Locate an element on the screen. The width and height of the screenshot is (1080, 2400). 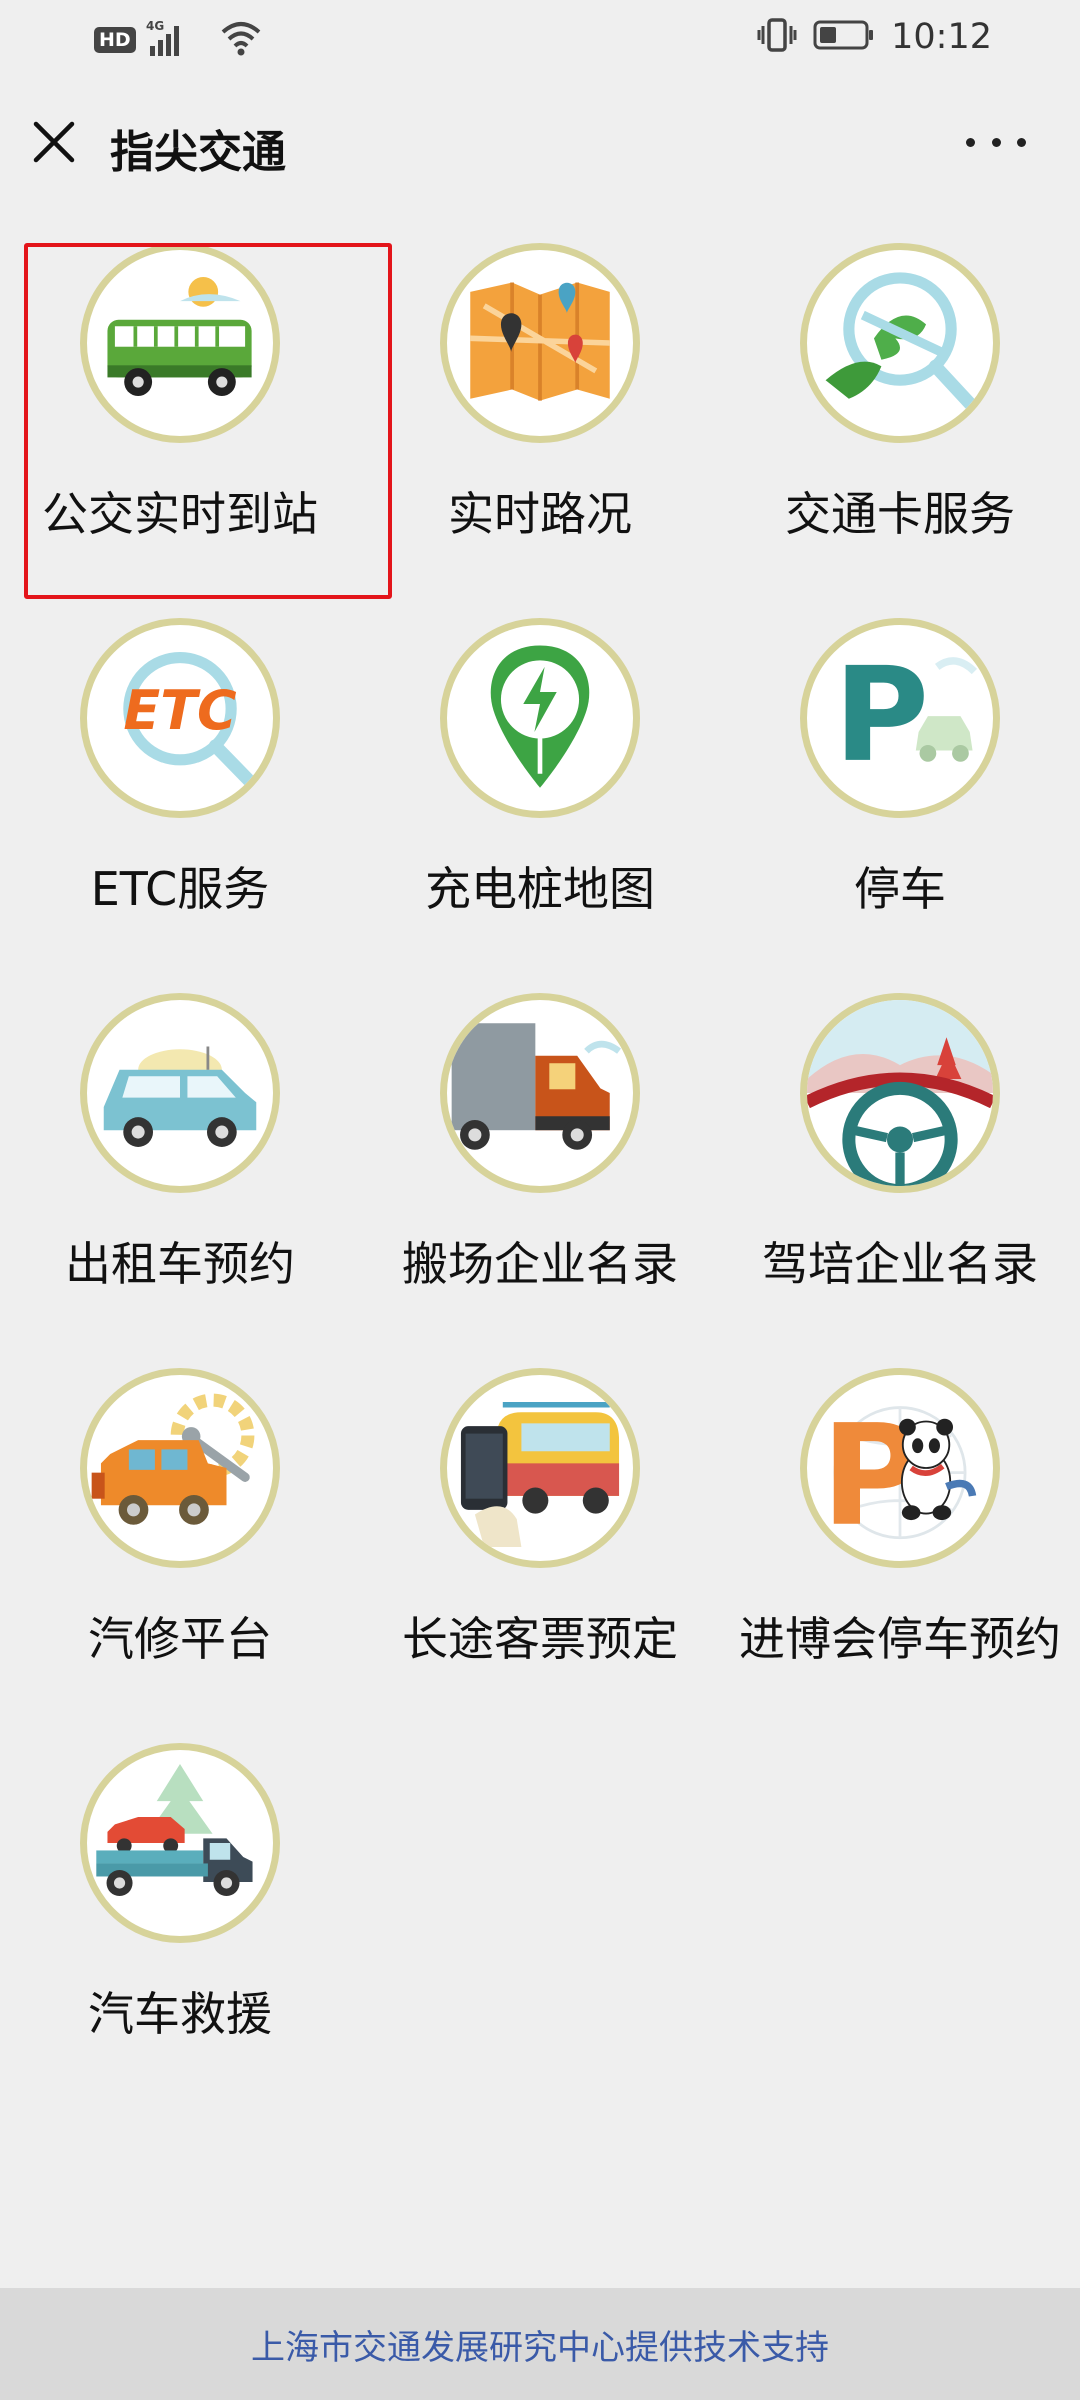
service-charging-map: 充电桩地图 is located at coordinates (540, 792).